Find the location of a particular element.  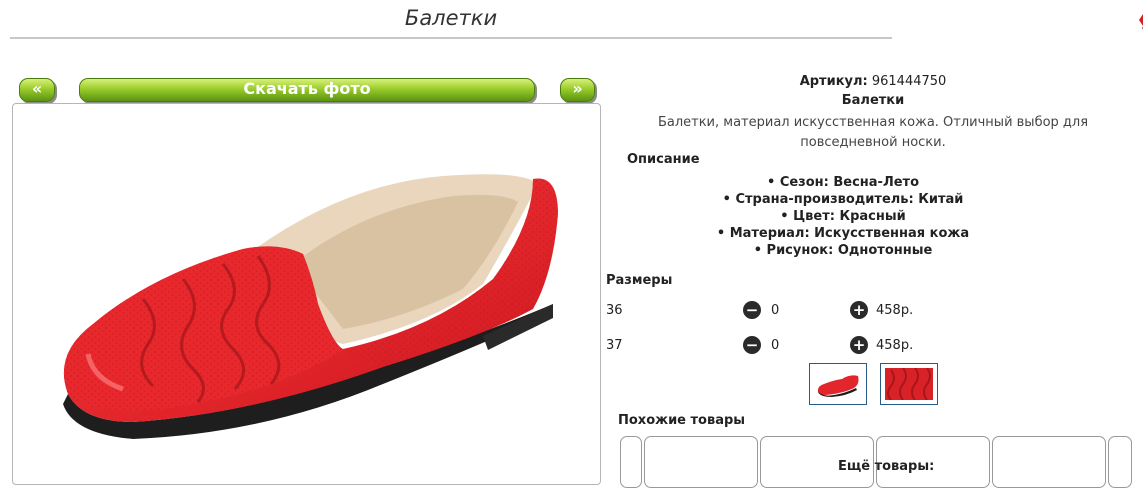

sku-line: Артикул: 961444750 is located at coordinates (873, 81).